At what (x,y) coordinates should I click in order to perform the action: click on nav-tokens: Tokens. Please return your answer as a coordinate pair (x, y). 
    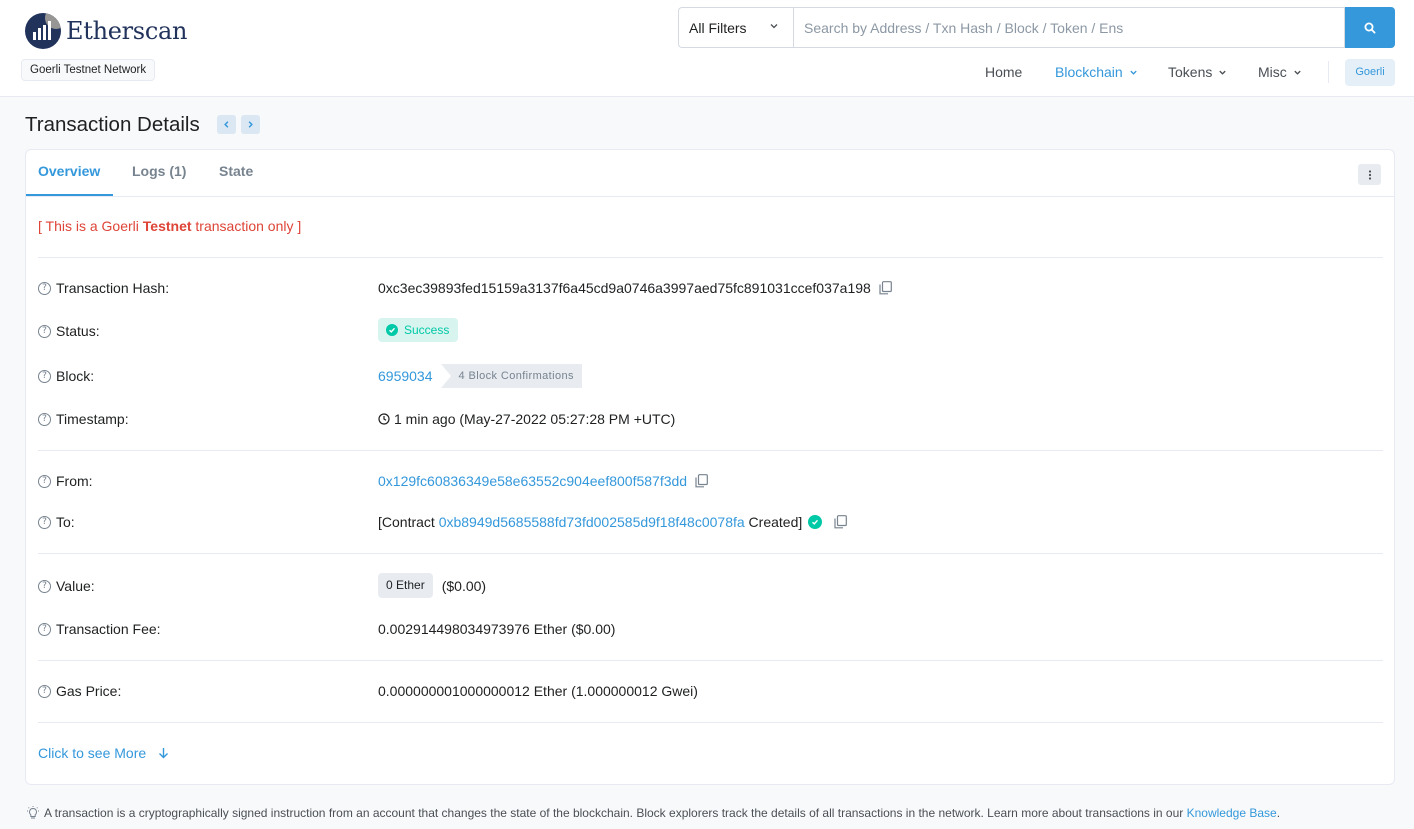
    Looking at the image, I should click on (1197, 72).